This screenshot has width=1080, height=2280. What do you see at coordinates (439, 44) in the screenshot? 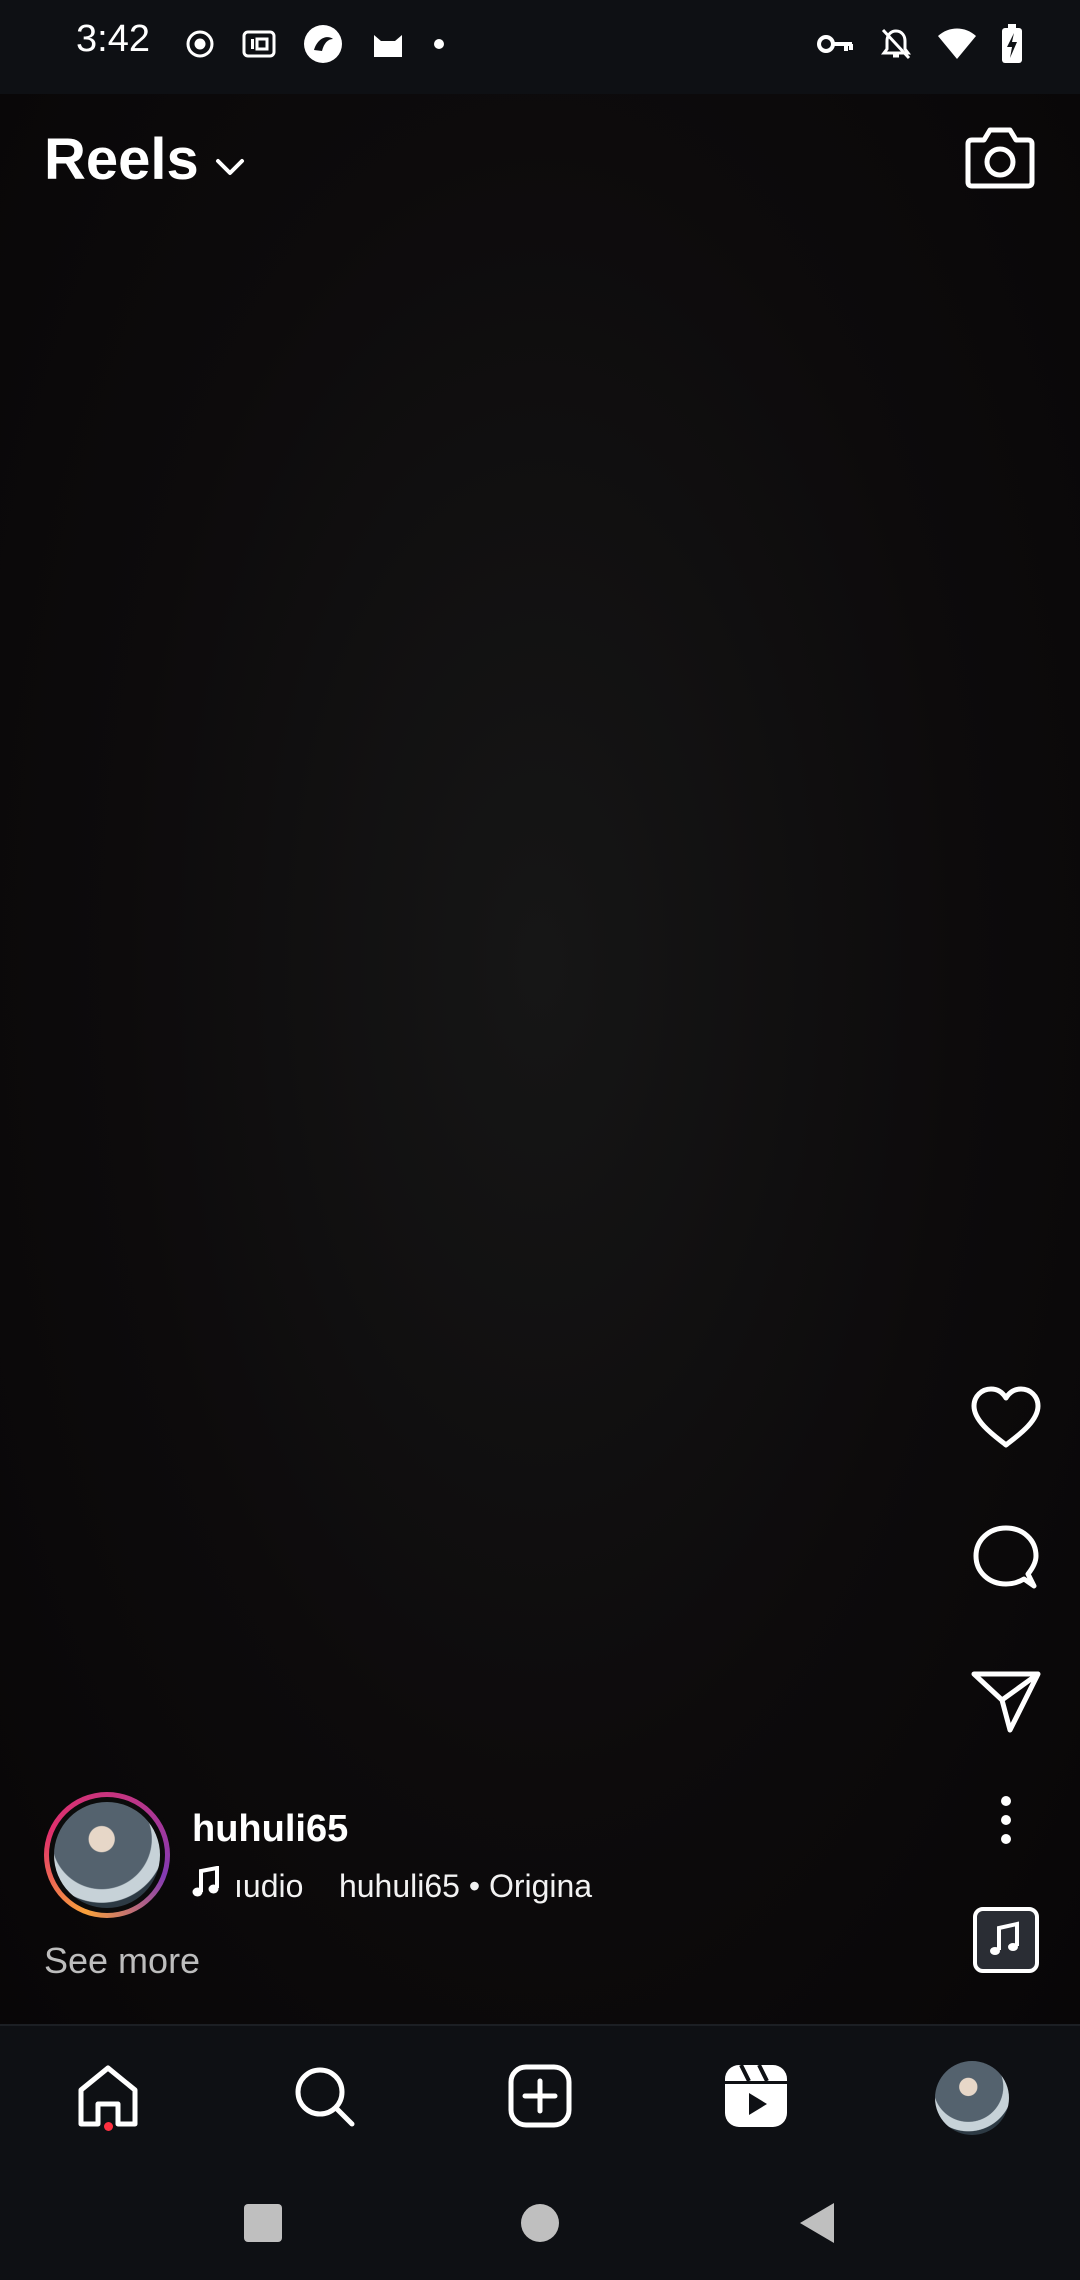
I see `dot-icon` at bounding box center [439, 44].